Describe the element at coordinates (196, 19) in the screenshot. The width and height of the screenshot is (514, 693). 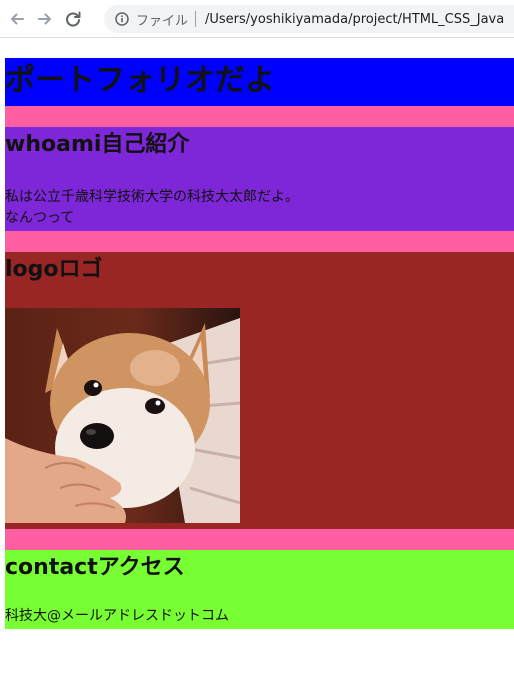
I see `address-separator` at that location.